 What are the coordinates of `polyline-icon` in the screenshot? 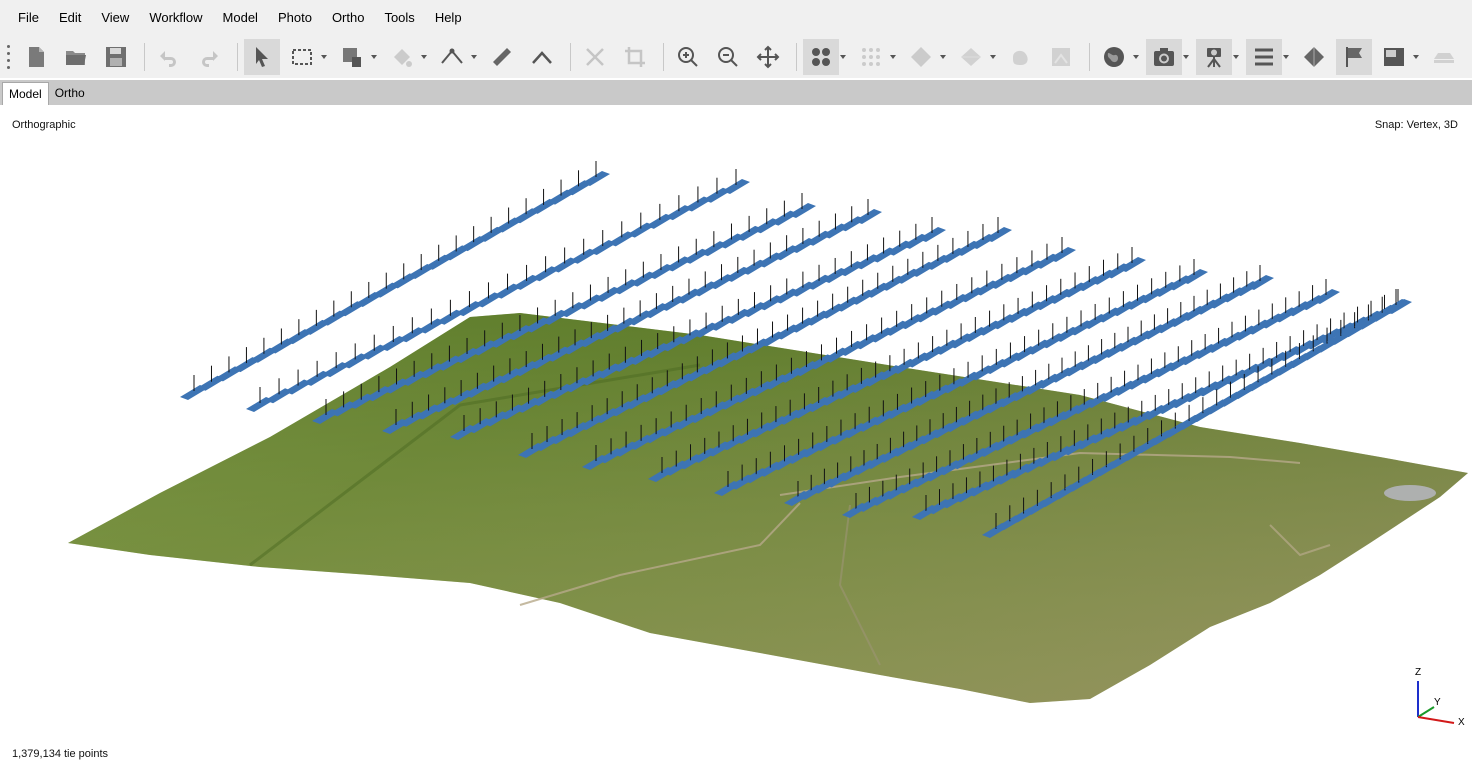 It's located at (452, 56).